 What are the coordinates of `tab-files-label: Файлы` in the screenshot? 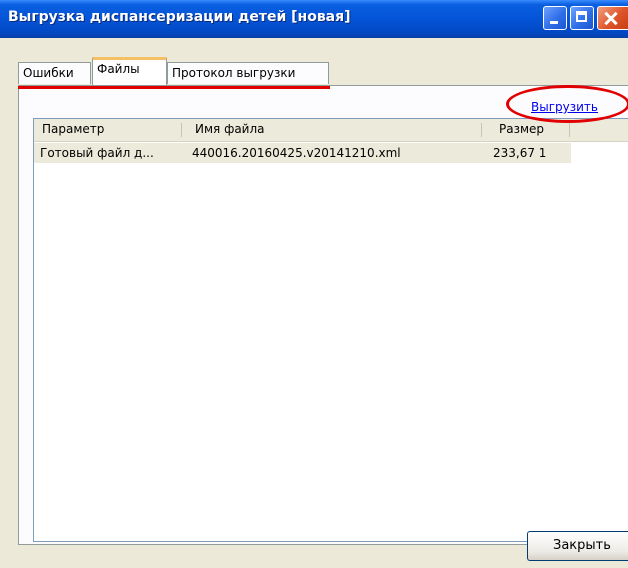 It's located at (118, 69).